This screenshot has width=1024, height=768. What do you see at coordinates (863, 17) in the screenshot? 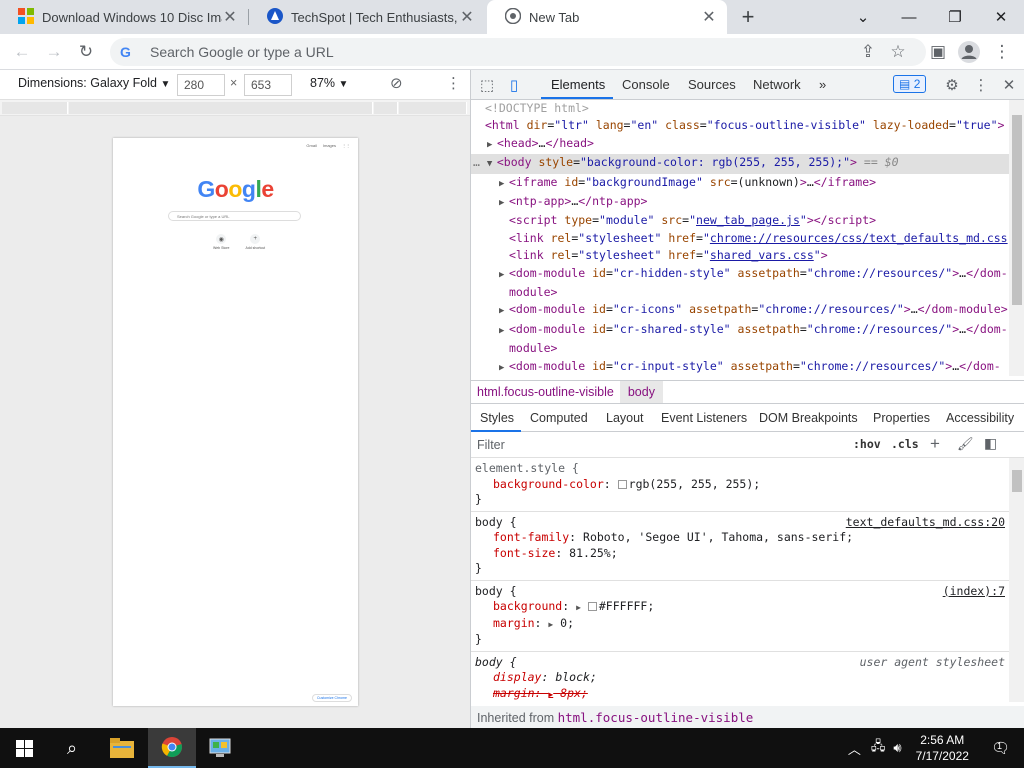
I see `tab-search-chevron-icon: ⌄` at bounding box center [863, 17].